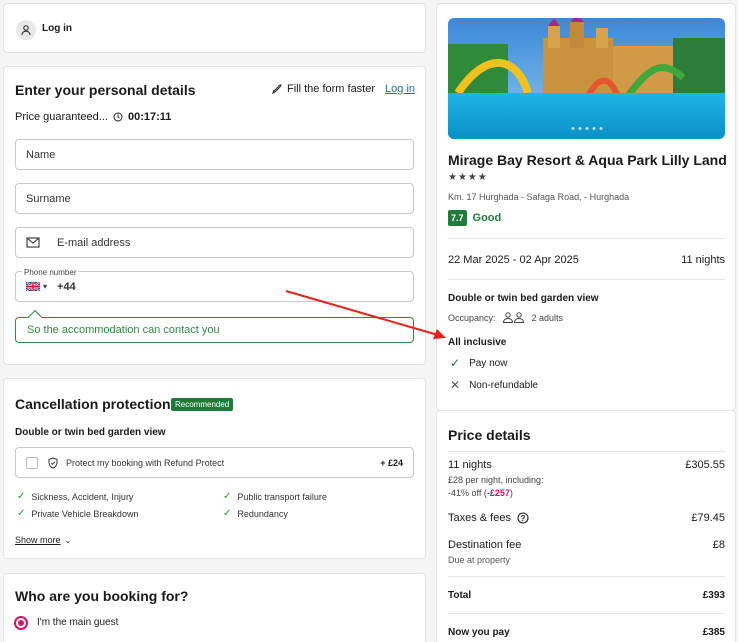 The height and width of the screenshot is (642, 738). Describe the element at coordinates (105, 90) in the screenshot. I see `section-title: Enter your personal details` at that location.